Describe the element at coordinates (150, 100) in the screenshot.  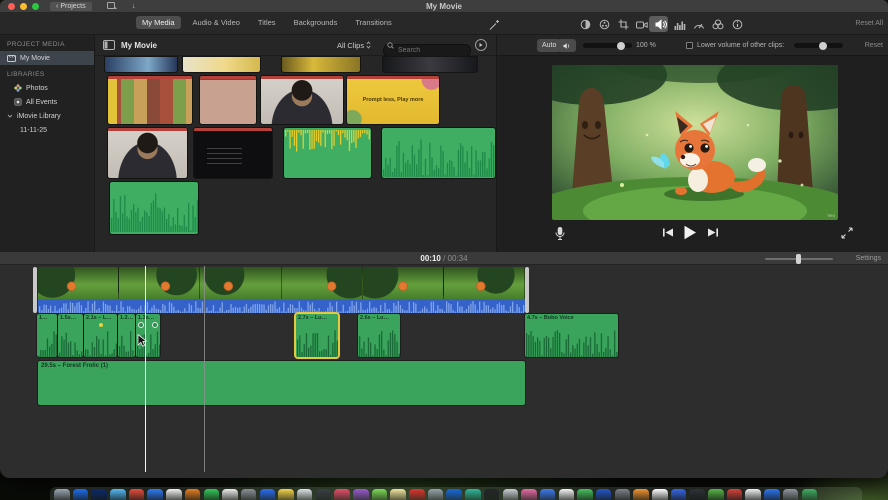
I see `media-thumbnail-collage` at that location.